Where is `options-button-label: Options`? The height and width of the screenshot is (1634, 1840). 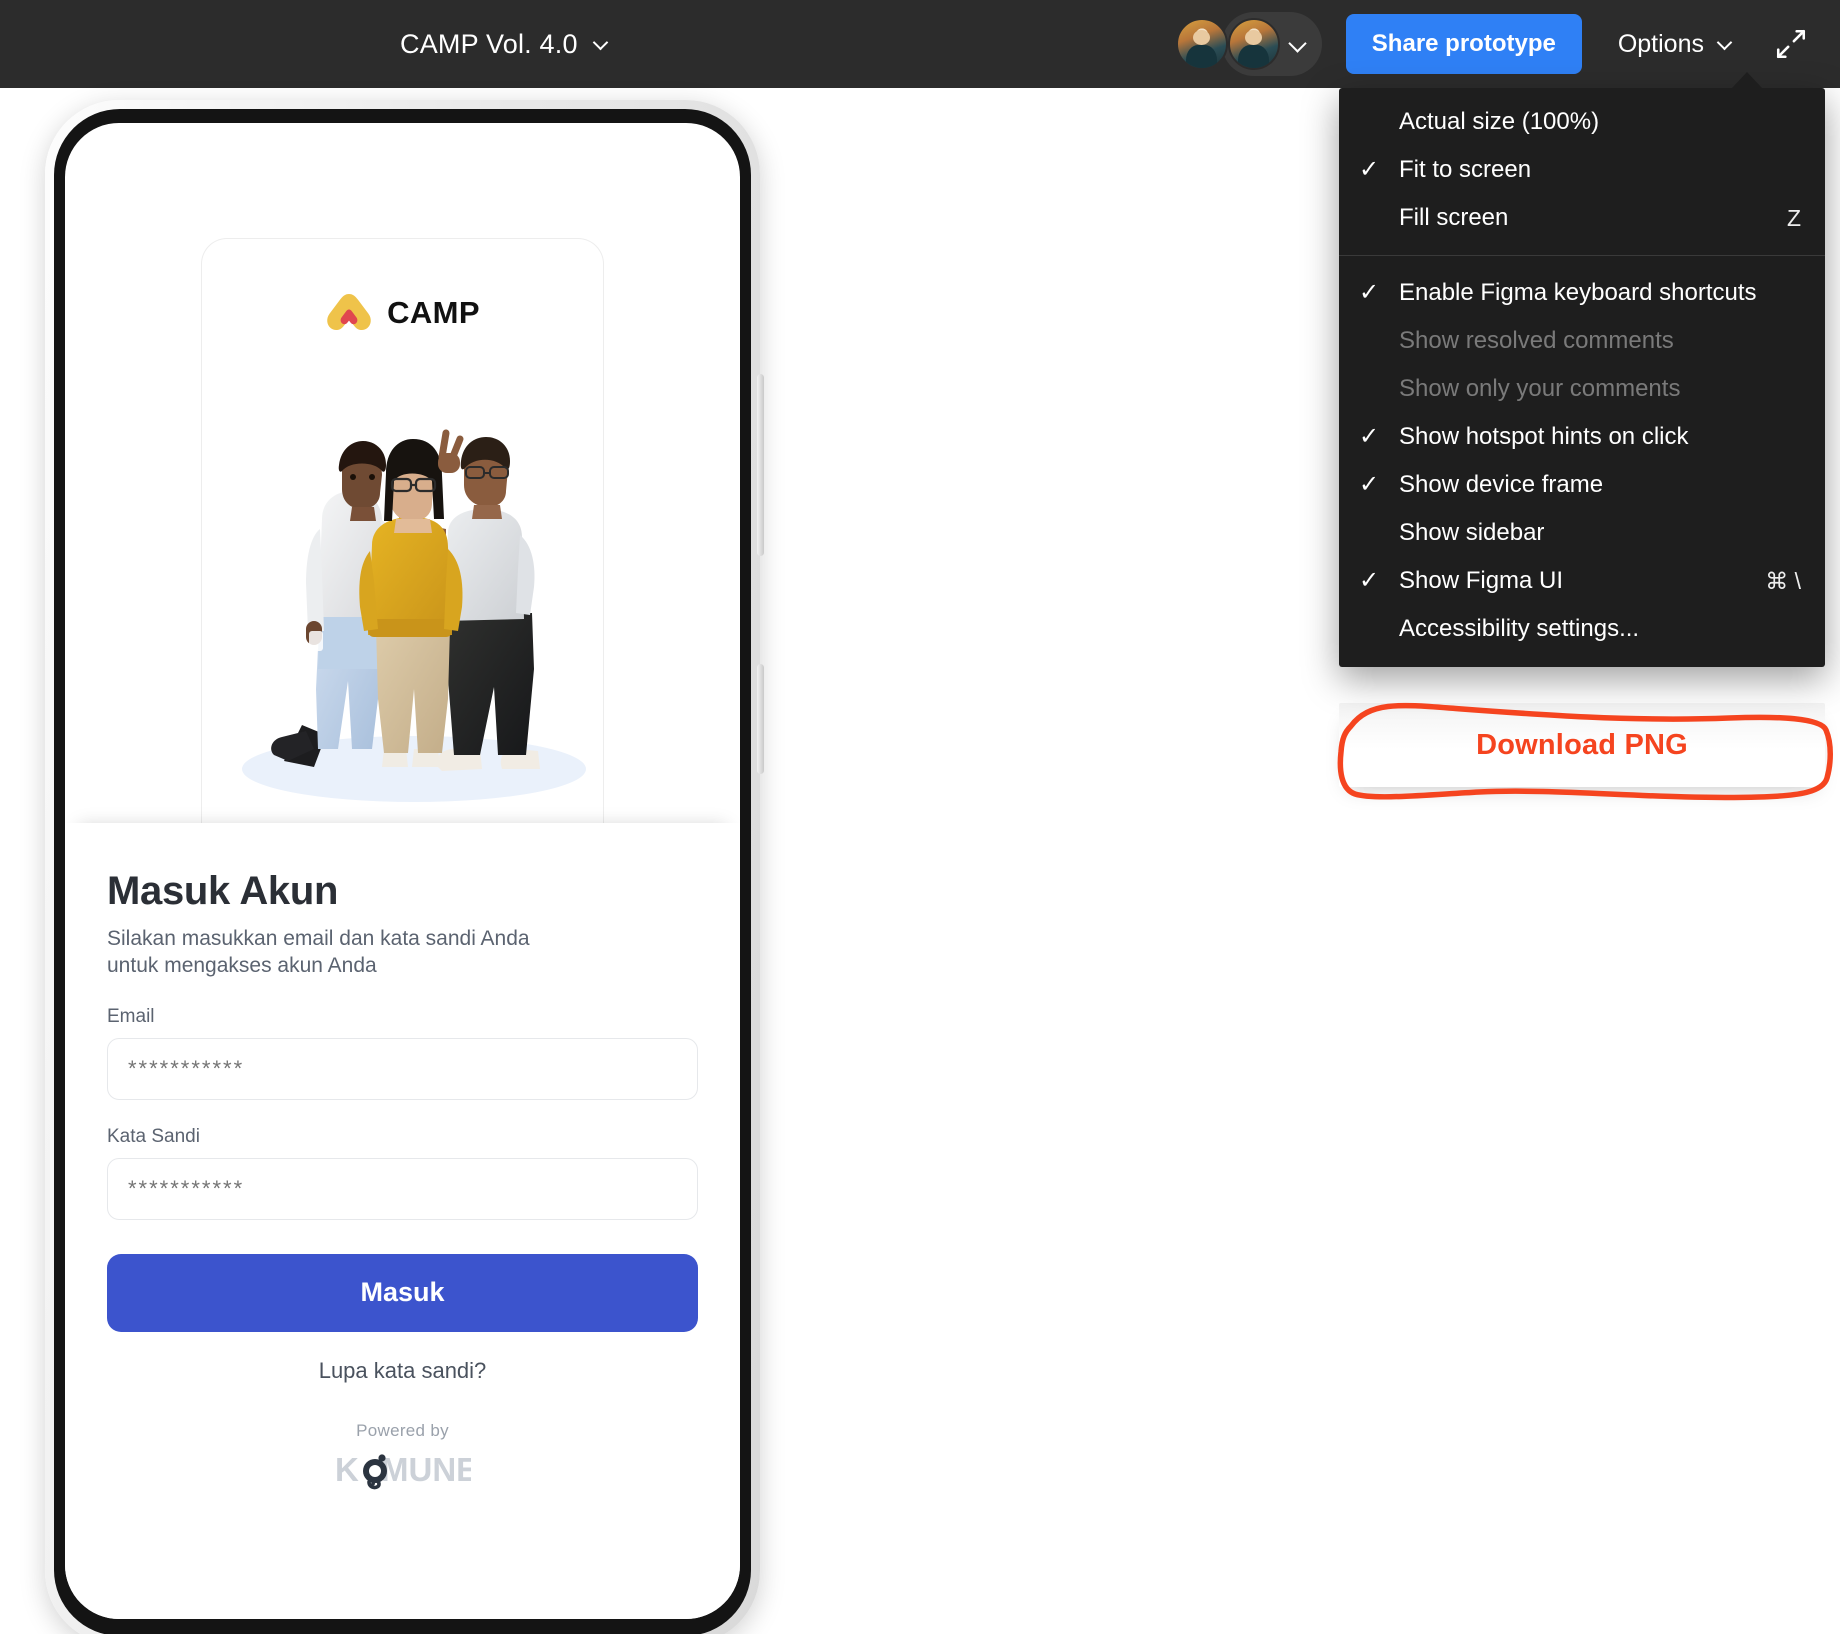 options-button-label: Options is located at coordinates (1660, 43).